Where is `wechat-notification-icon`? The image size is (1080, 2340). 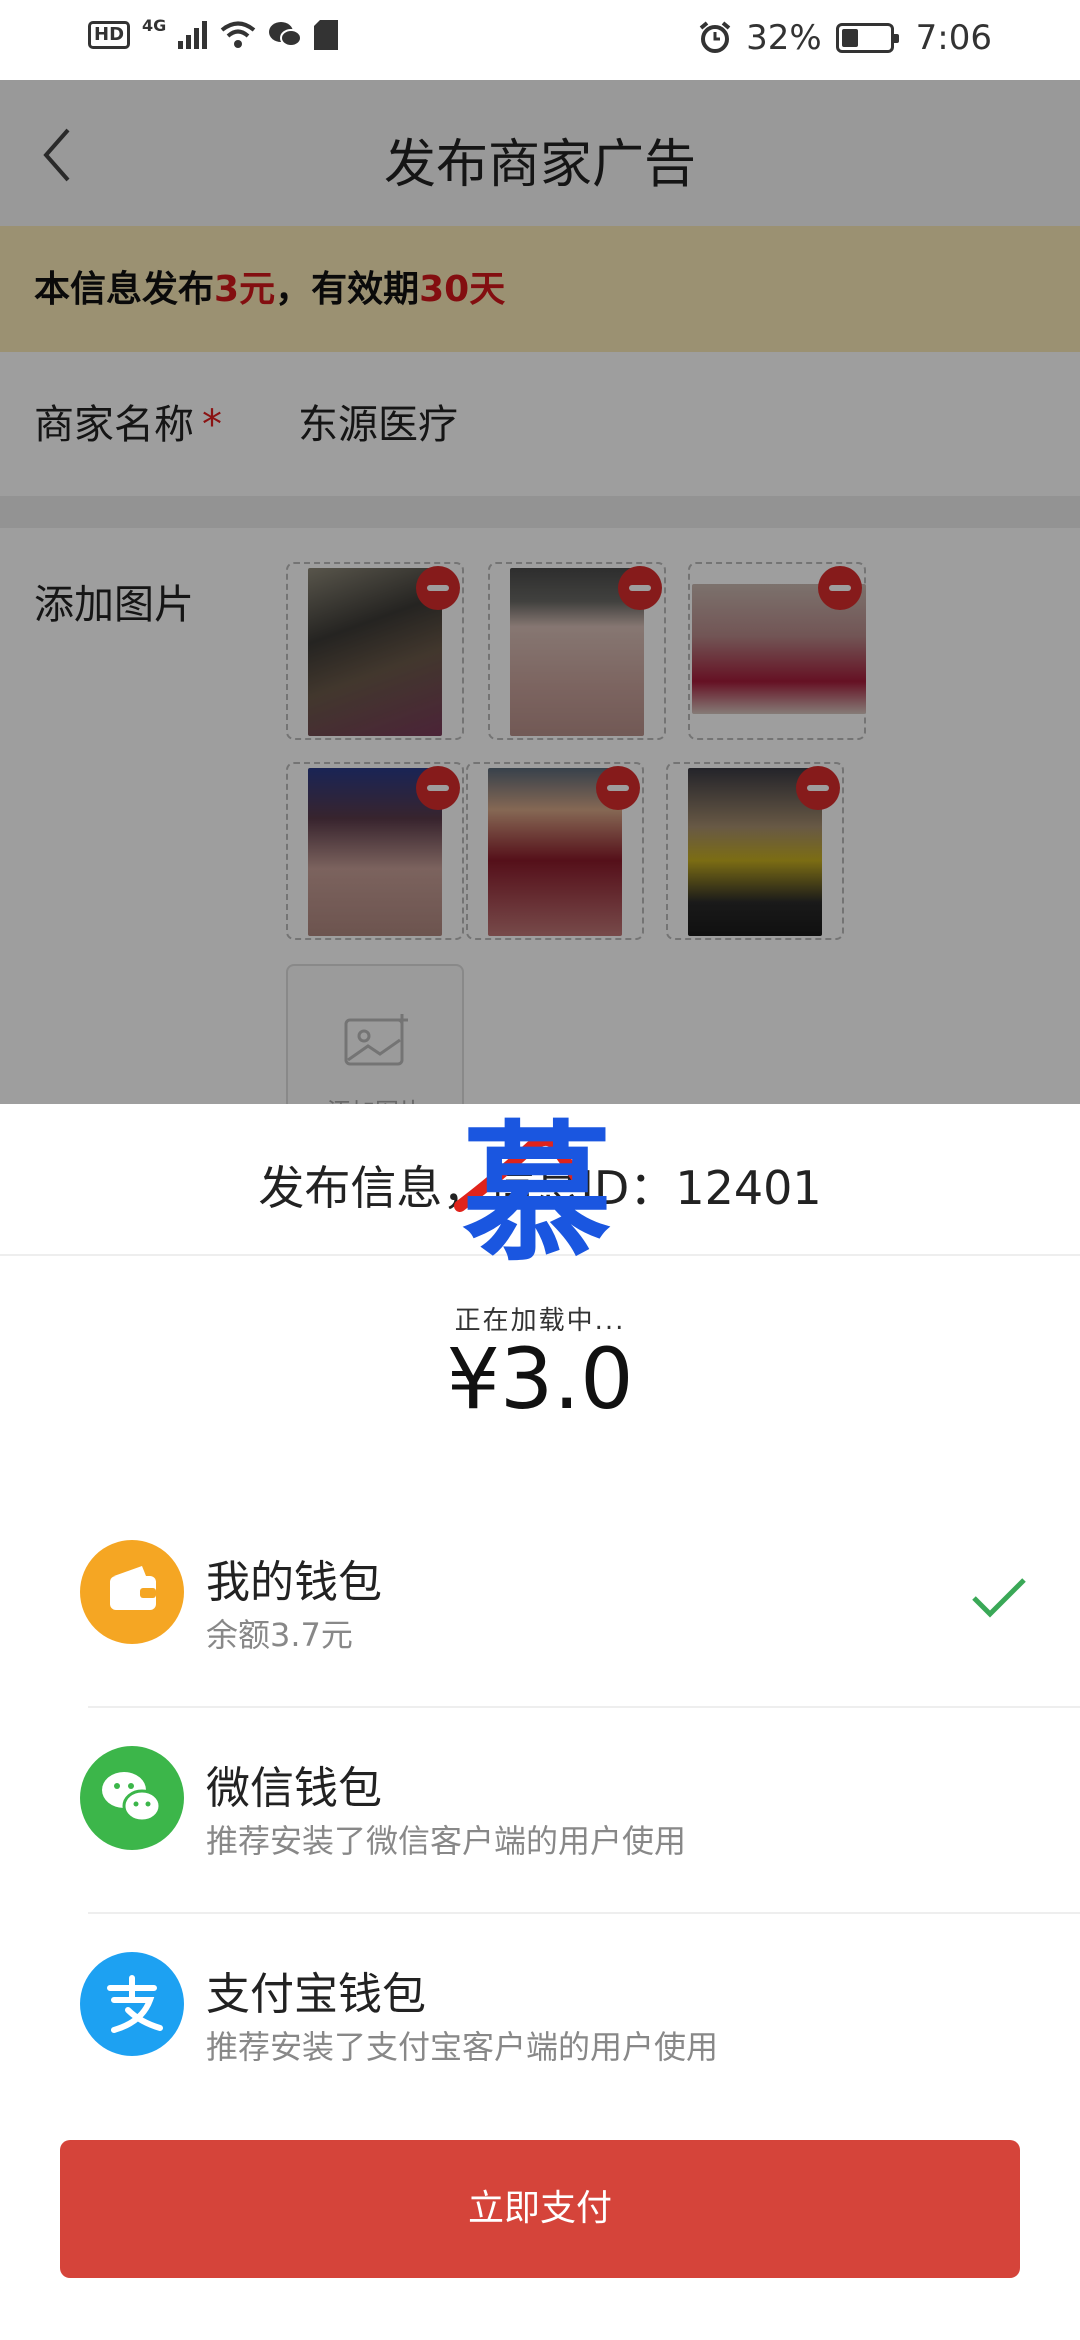 wechat-notification-icon is located at coordinates (286, 34).